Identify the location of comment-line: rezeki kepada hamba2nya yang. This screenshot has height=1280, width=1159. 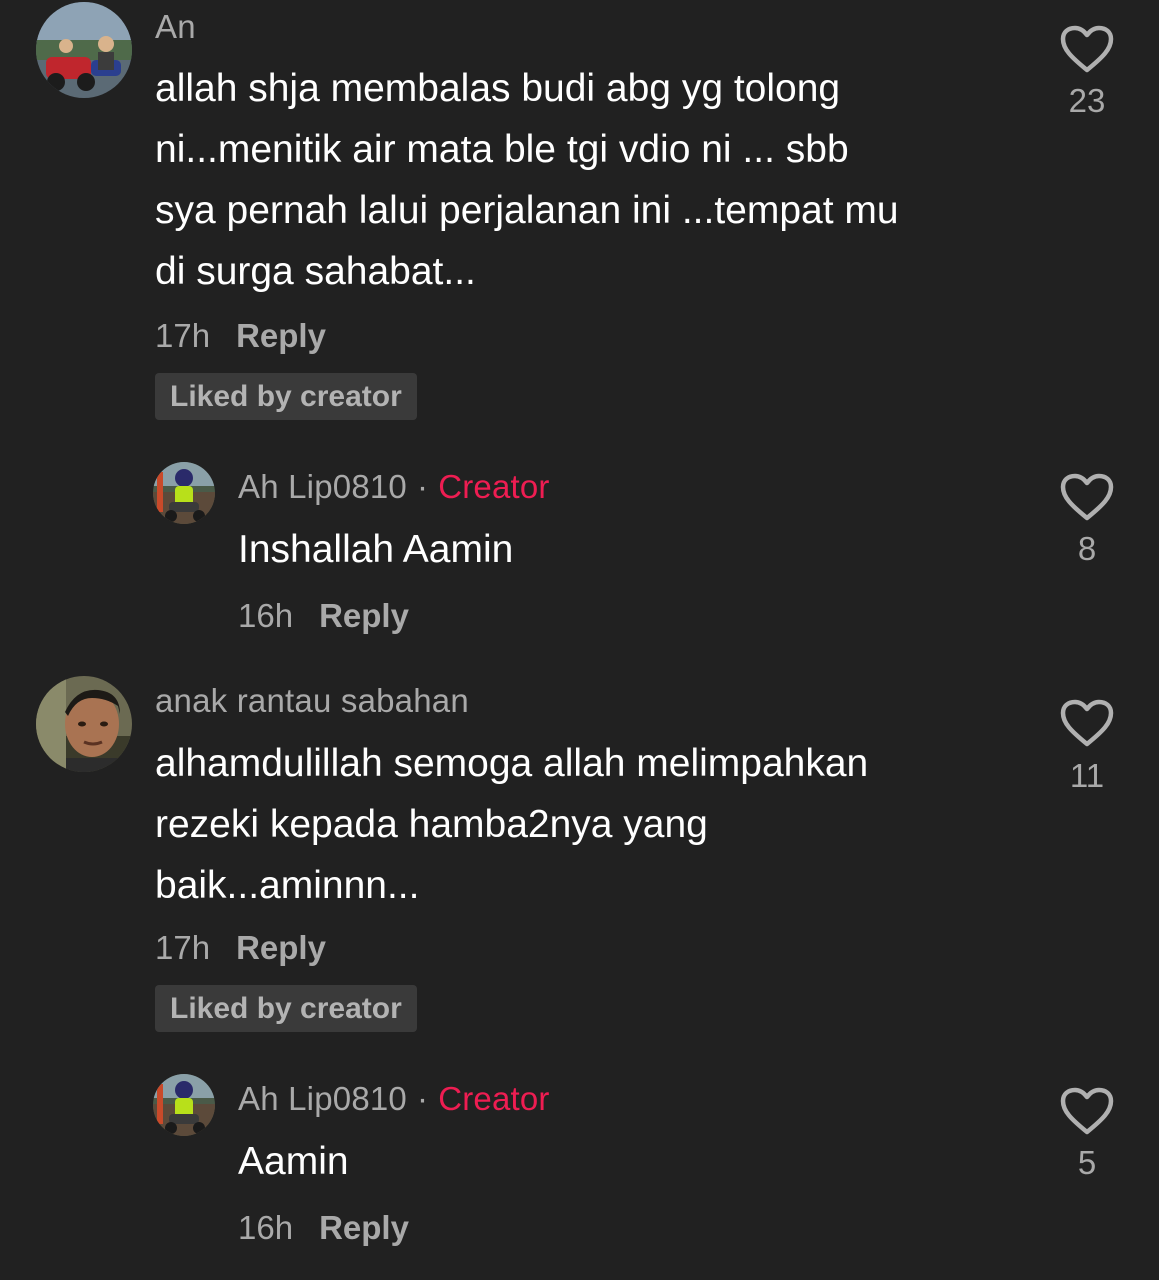
(431, 824).